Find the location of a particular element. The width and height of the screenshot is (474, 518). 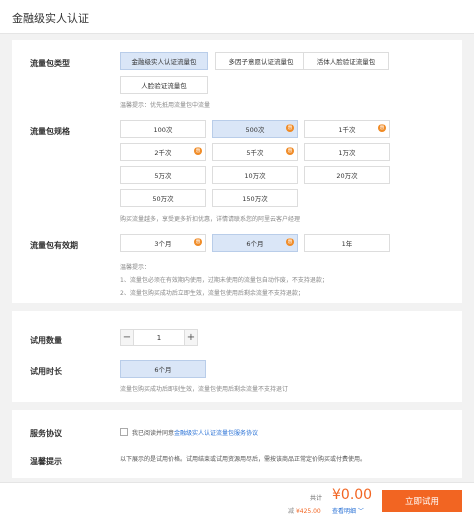

quantity-decrease-button: − is located at coordinates (127, 337).